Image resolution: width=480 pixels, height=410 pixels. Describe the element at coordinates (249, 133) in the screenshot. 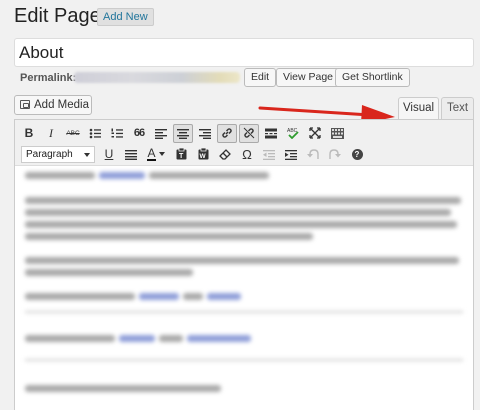

I see `remove-link-icon` at that location.